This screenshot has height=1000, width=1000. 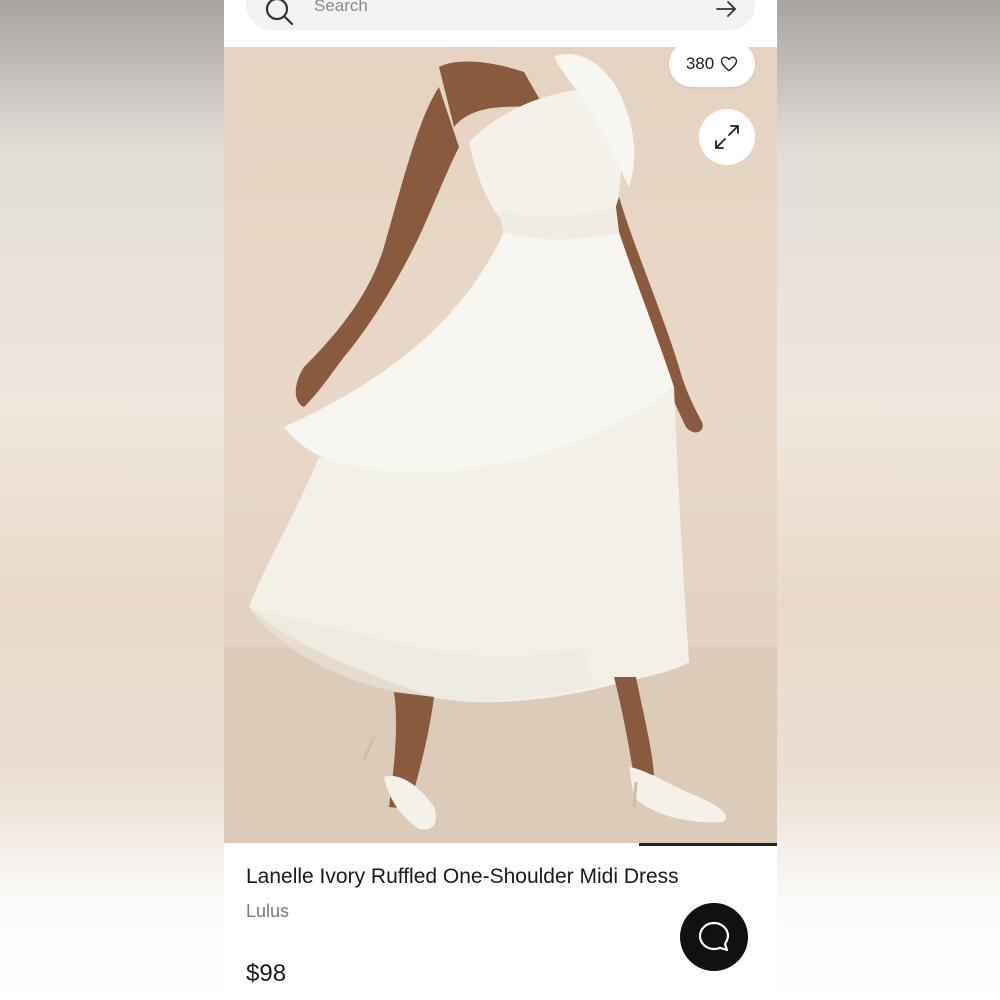 I want to click on like-count: 380, so click(x=700, y=63).